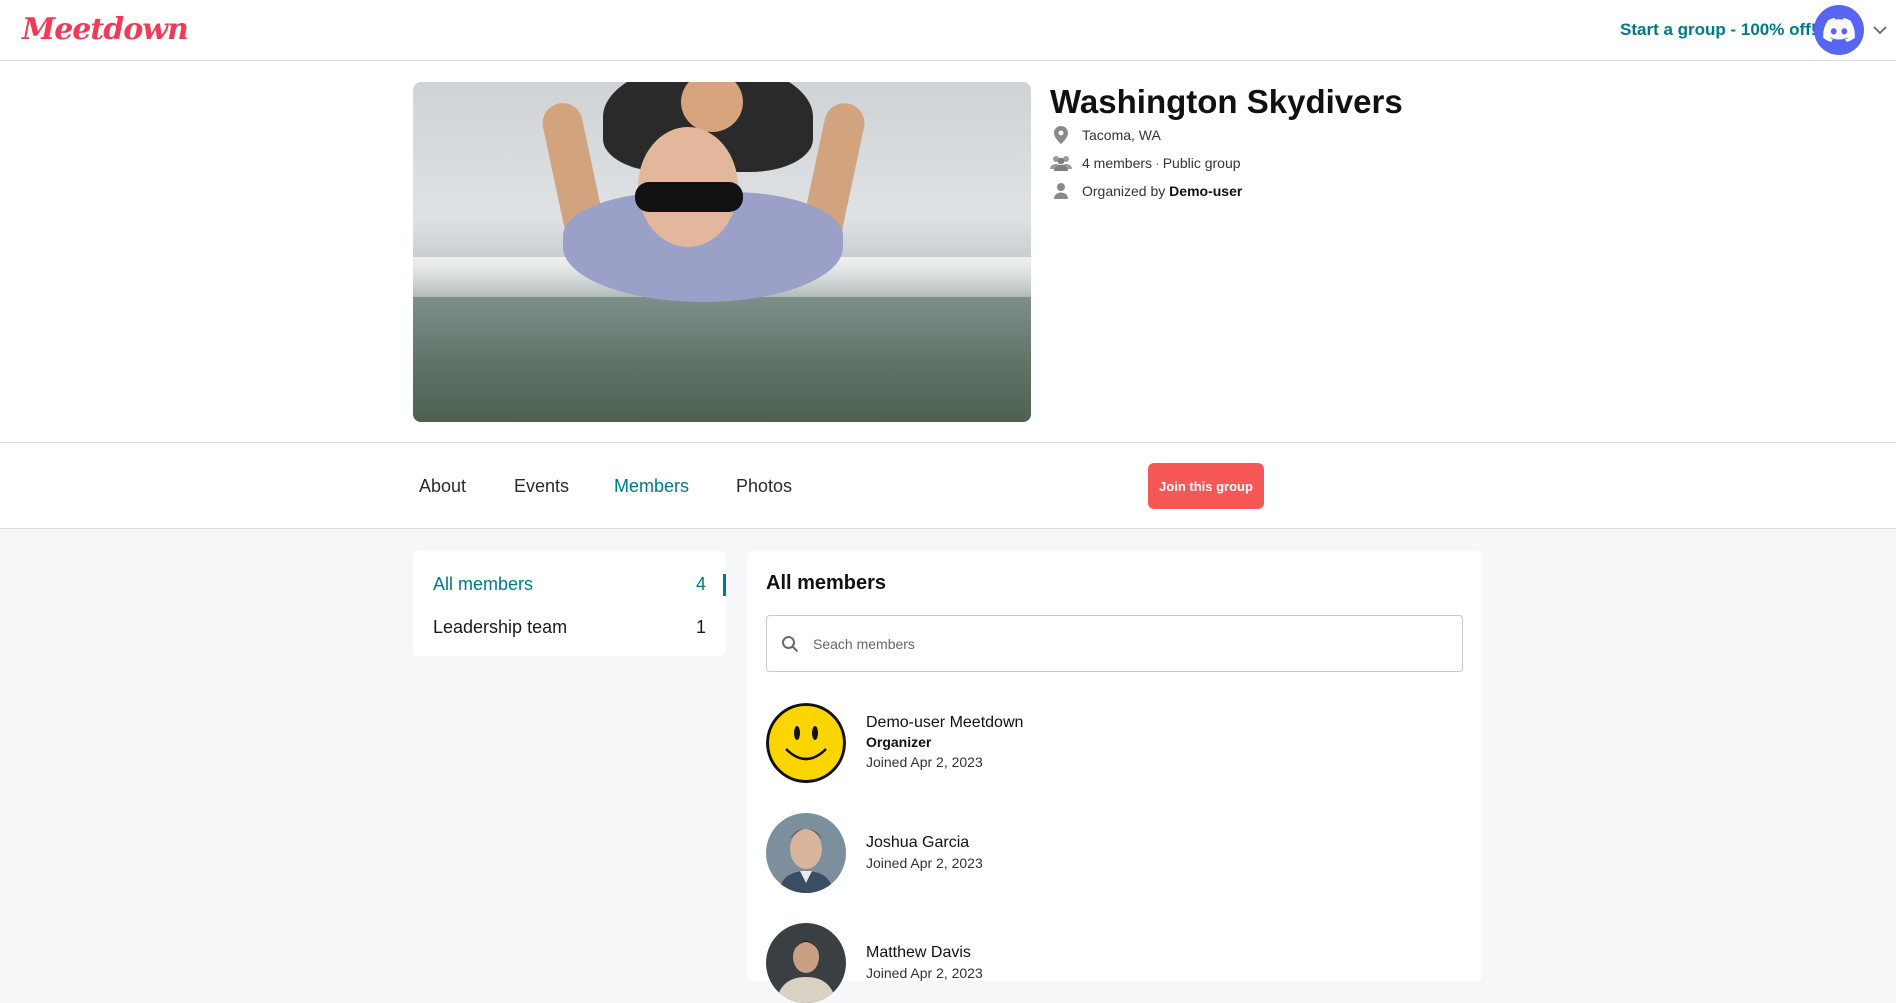  Describe the element at coordinates (541, 486) in the screenshot. I see `tab-events: Events` at that location.